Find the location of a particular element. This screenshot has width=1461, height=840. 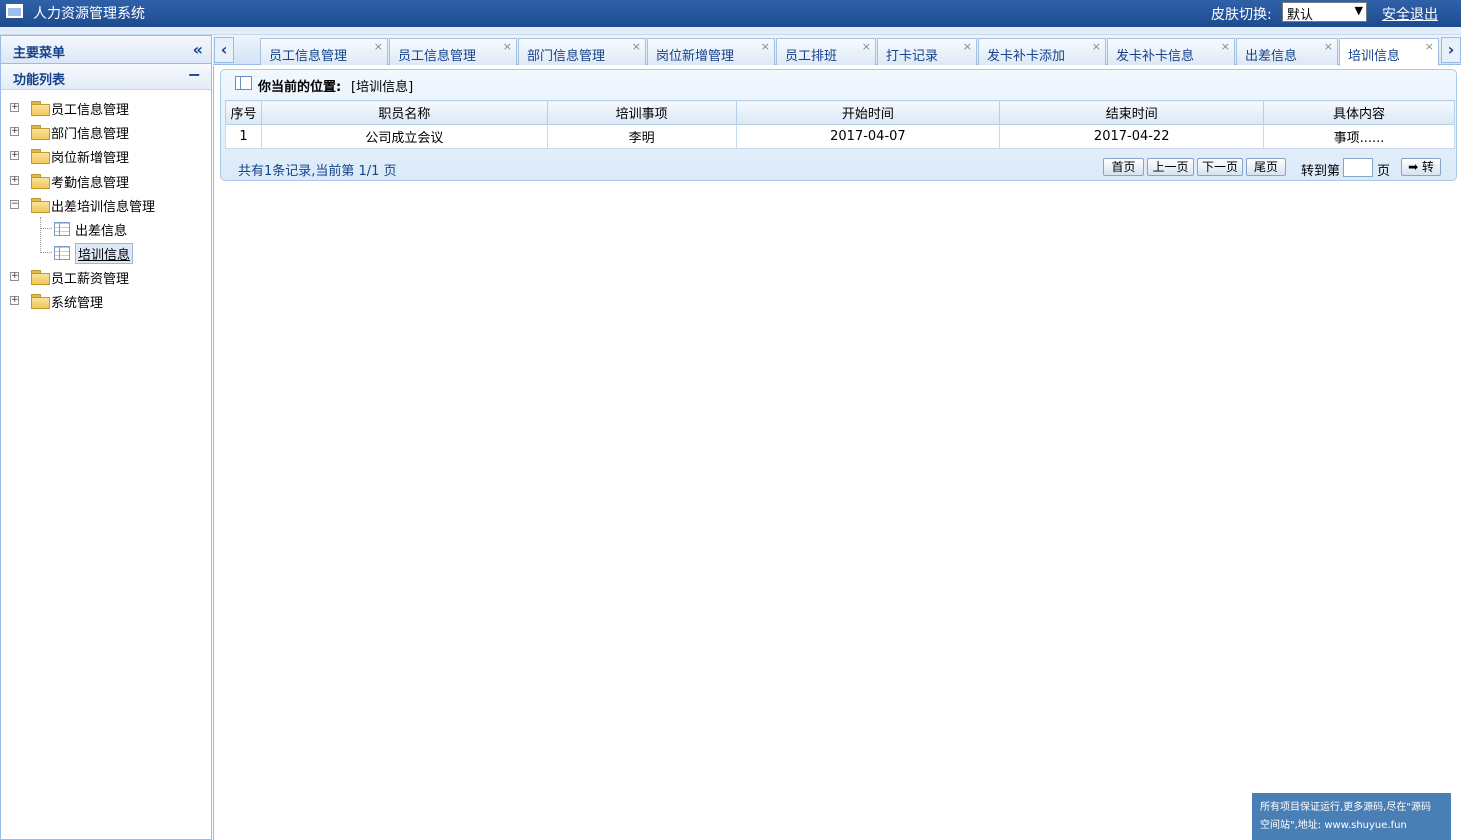

sidebar-item-salary: + 员工薪资管理 is located at coordinates (104, 276).